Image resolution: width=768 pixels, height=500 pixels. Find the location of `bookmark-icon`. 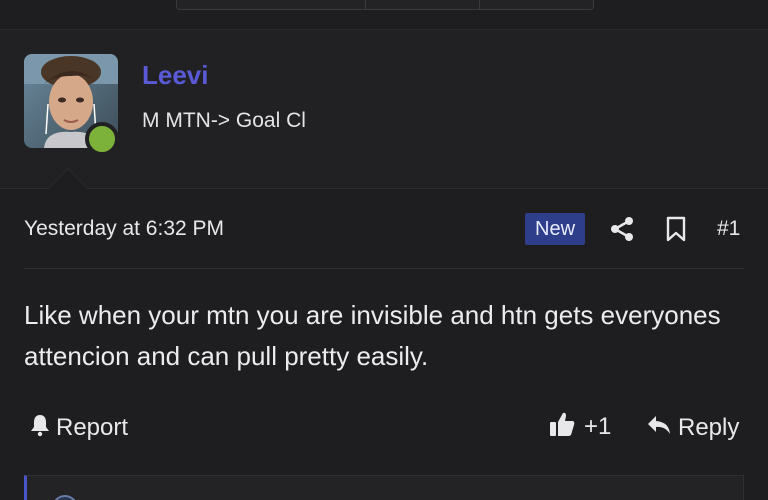

bookmark-icon is located at coordinates (676, 229).